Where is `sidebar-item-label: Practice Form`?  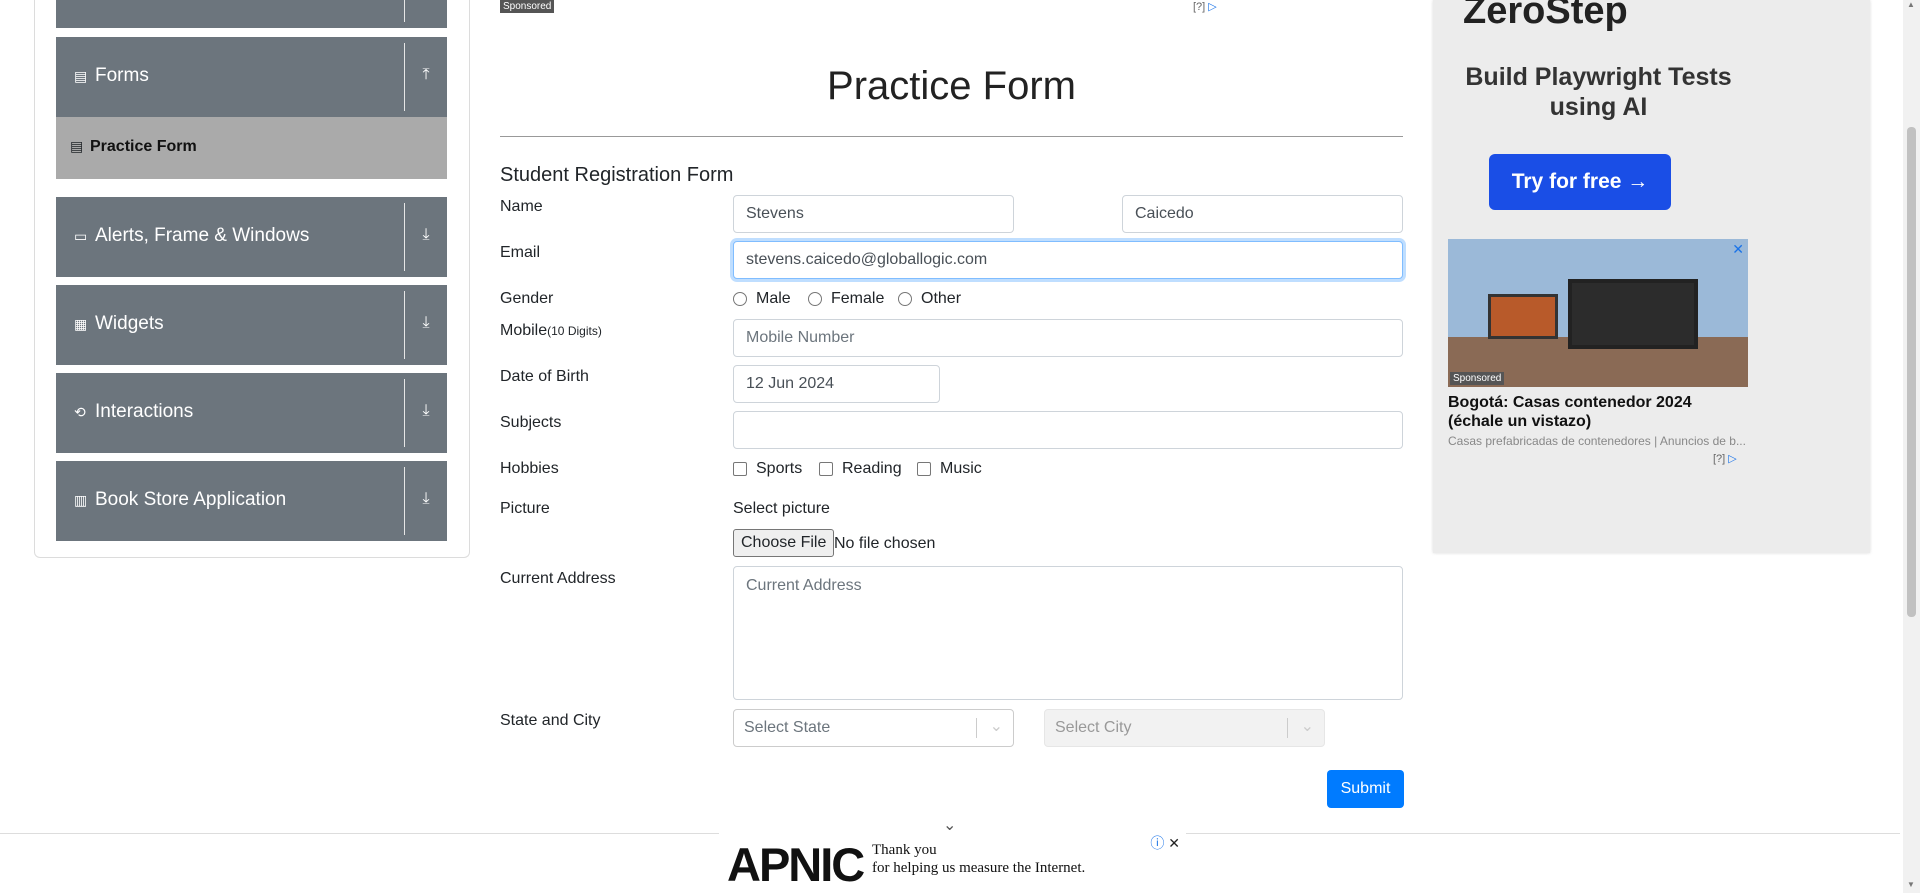
sidebar-item-label: Practice Form is located at coordinates (143, 146).